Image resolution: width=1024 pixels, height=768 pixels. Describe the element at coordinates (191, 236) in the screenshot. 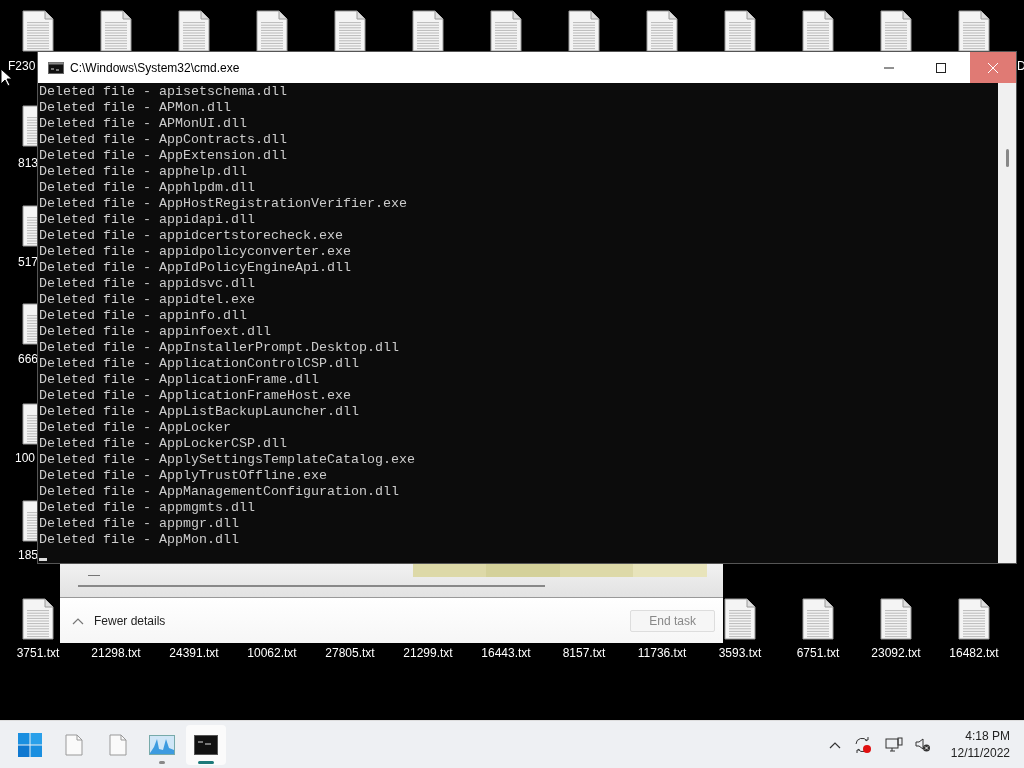

I see `console-line: Deleted file - appidcertstorecheck.exe` at that location.